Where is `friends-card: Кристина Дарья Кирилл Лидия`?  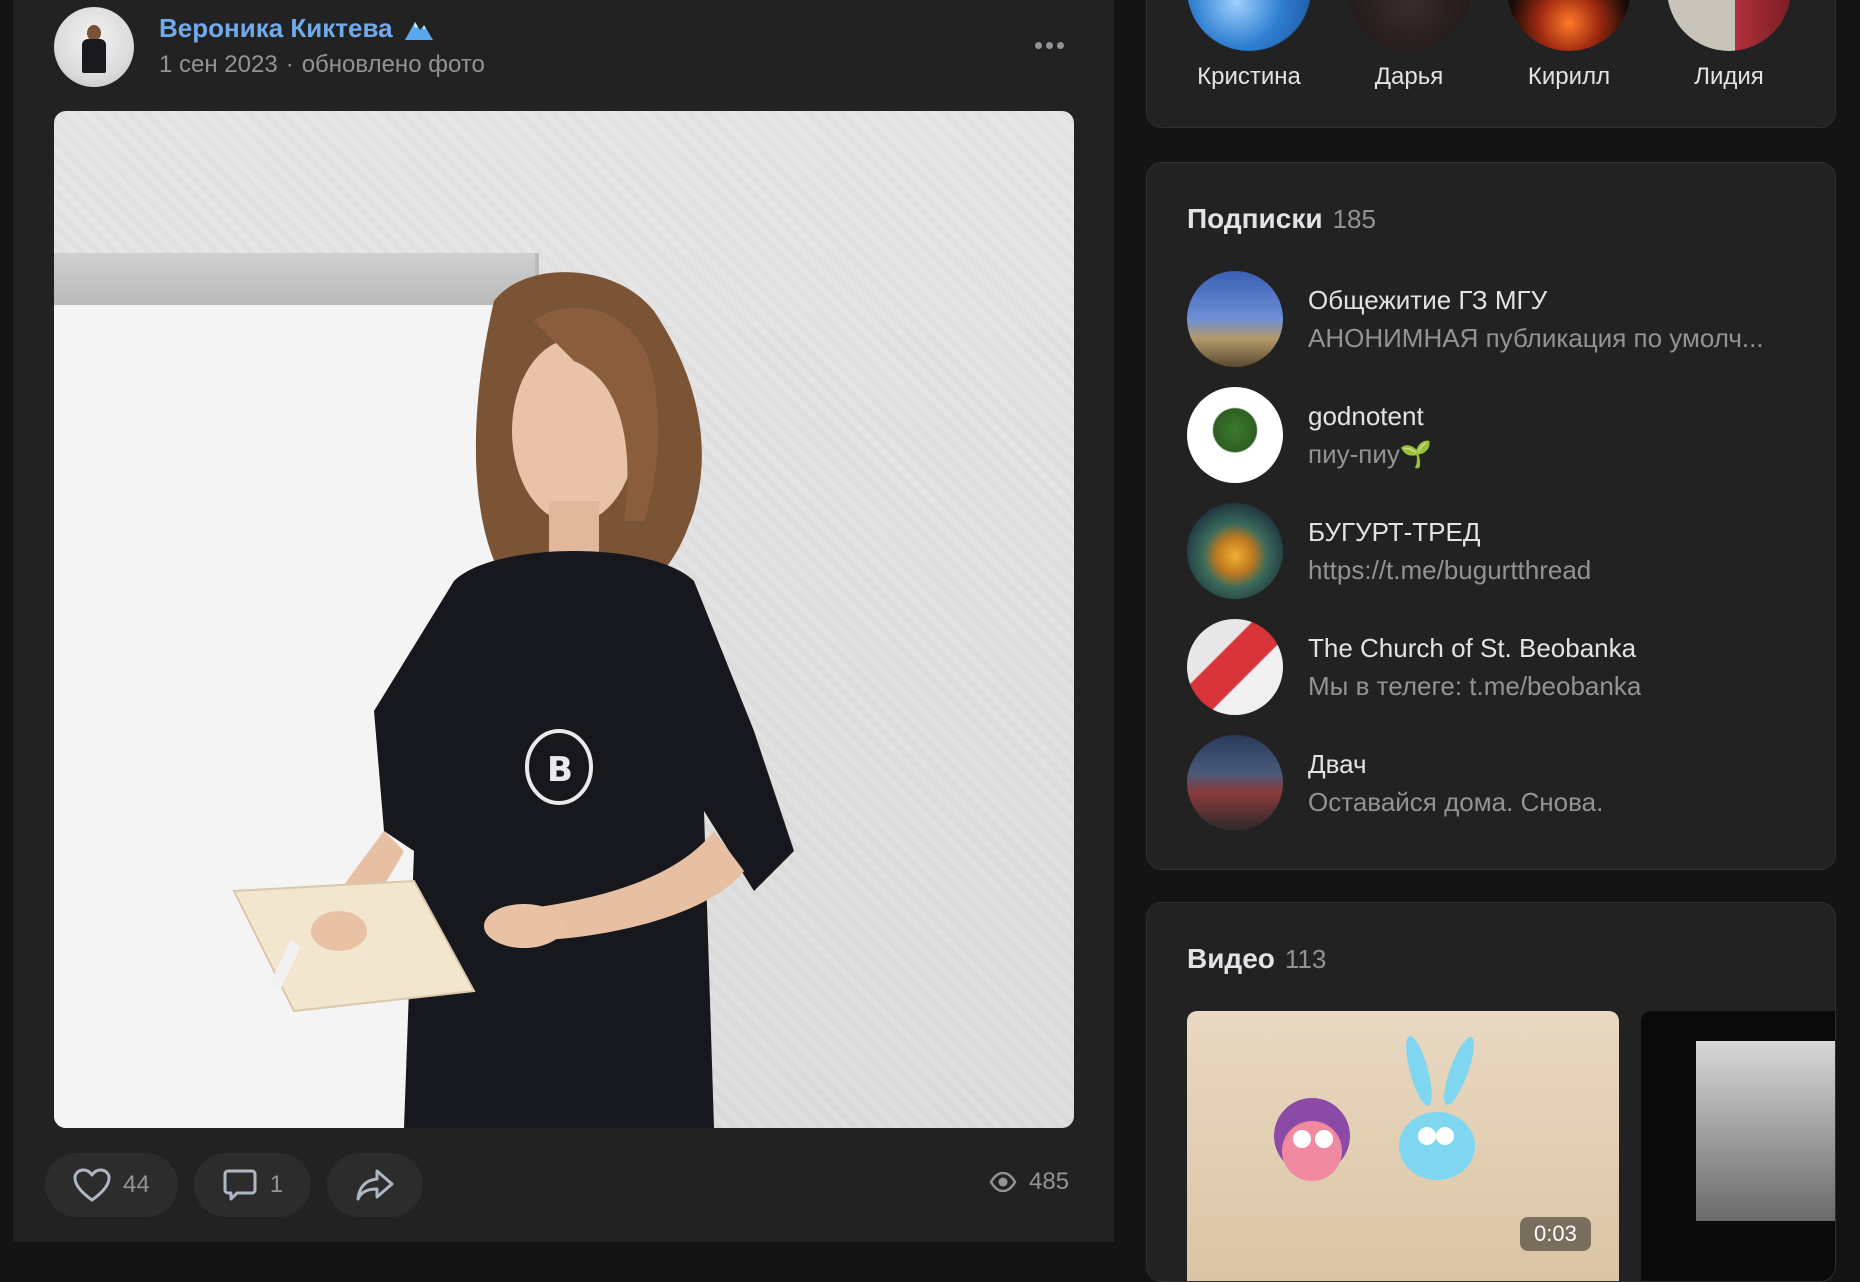 friends-card: Кристина Дарья Кирилл Лидия is located at coordinates (1491, 64).